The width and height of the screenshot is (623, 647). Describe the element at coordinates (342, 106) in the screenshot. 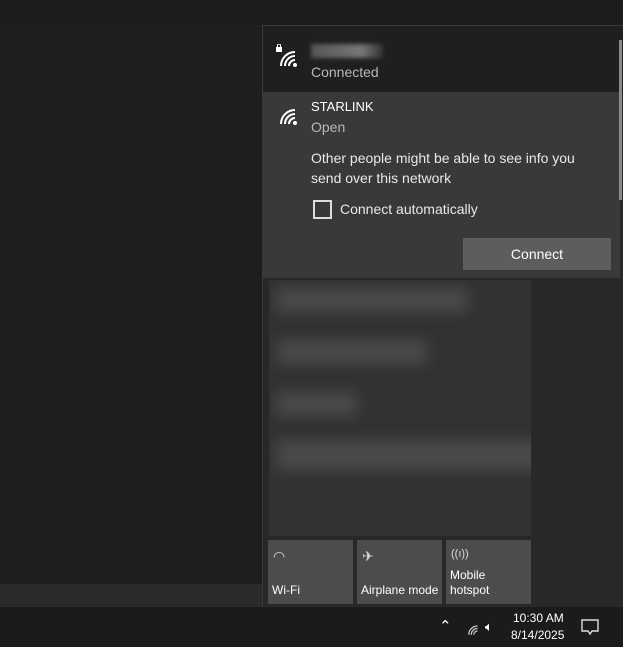

I see `network-name: STARLINK` at that location.